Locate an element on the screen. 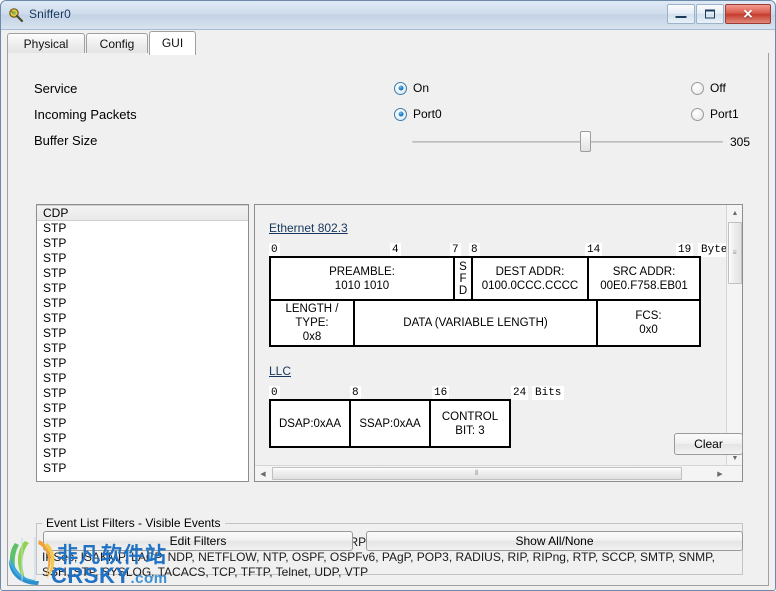 The width and height of the screenshot is (776, 591). scroll-right-button: ▶ is located at coordinates (720, 473).